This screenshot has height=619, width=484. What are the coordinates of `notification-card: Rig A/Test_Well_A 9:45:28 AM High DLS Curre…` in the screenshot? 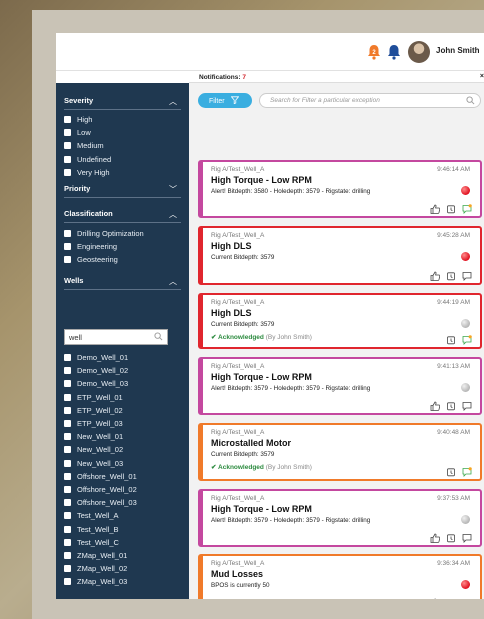 It's located at (340, 255).